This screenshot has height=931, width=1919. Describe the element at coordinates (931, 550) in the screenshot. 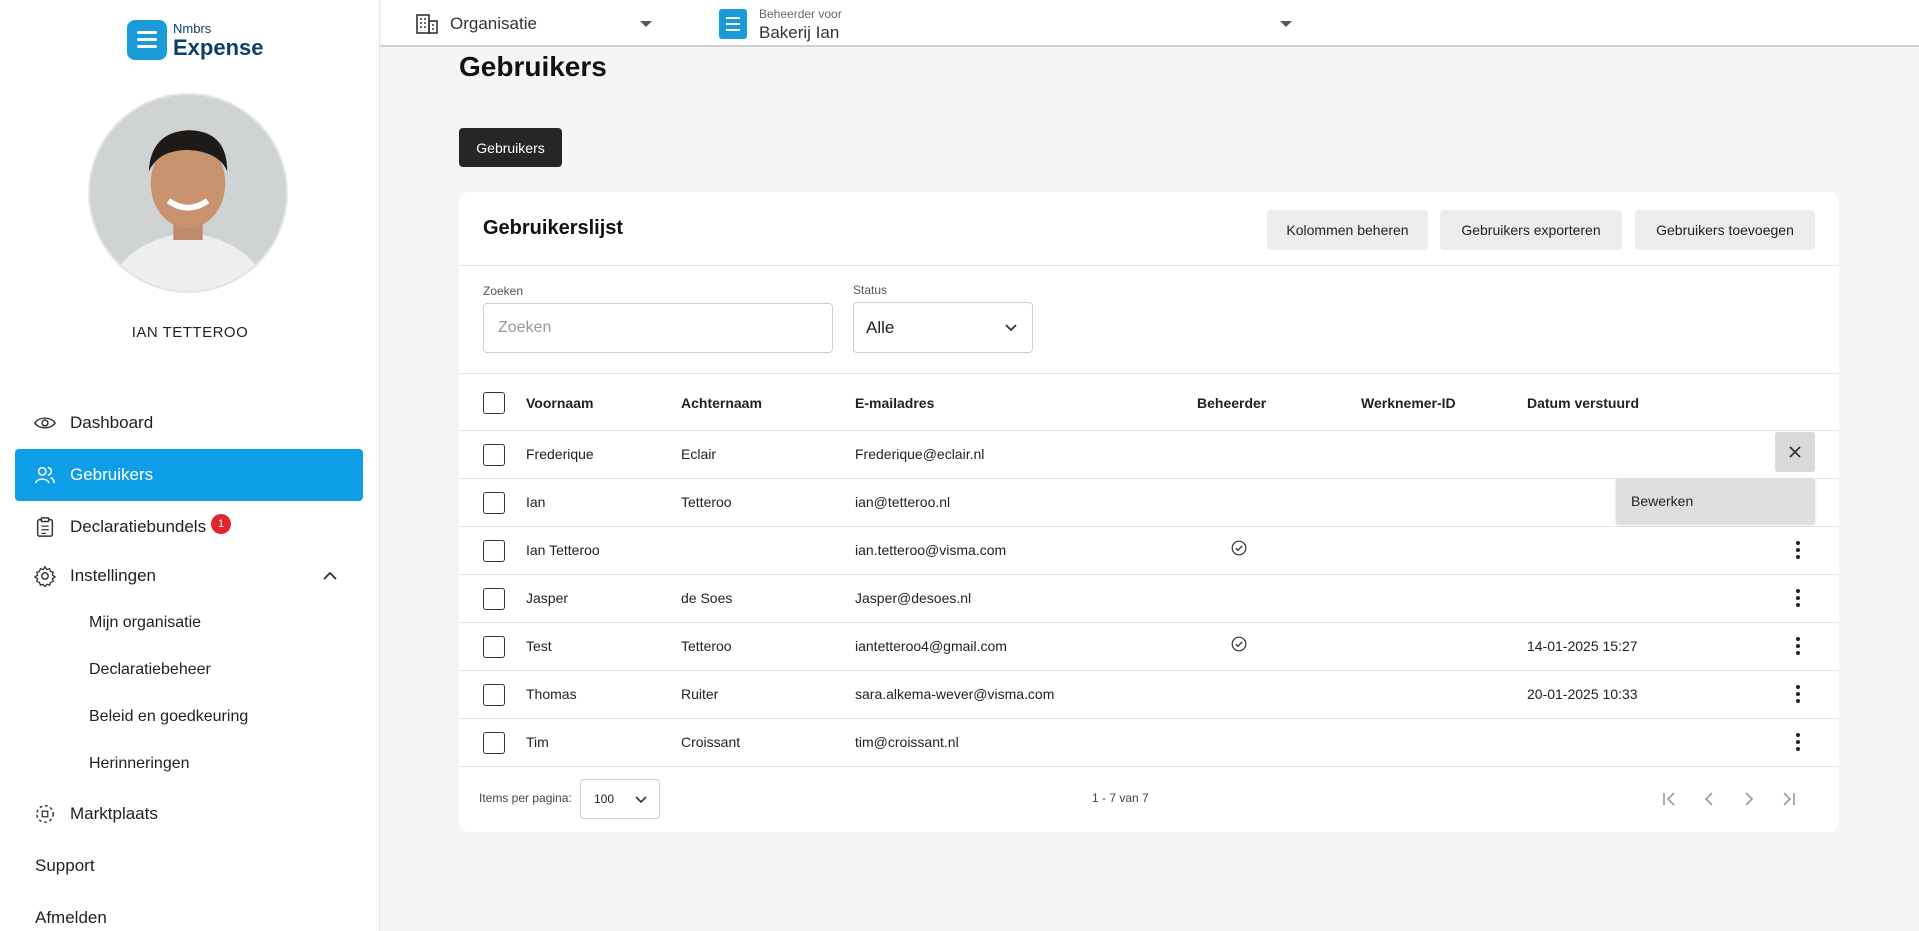

I see `cell-email: ian.tetteroo@visma.com` at that location.